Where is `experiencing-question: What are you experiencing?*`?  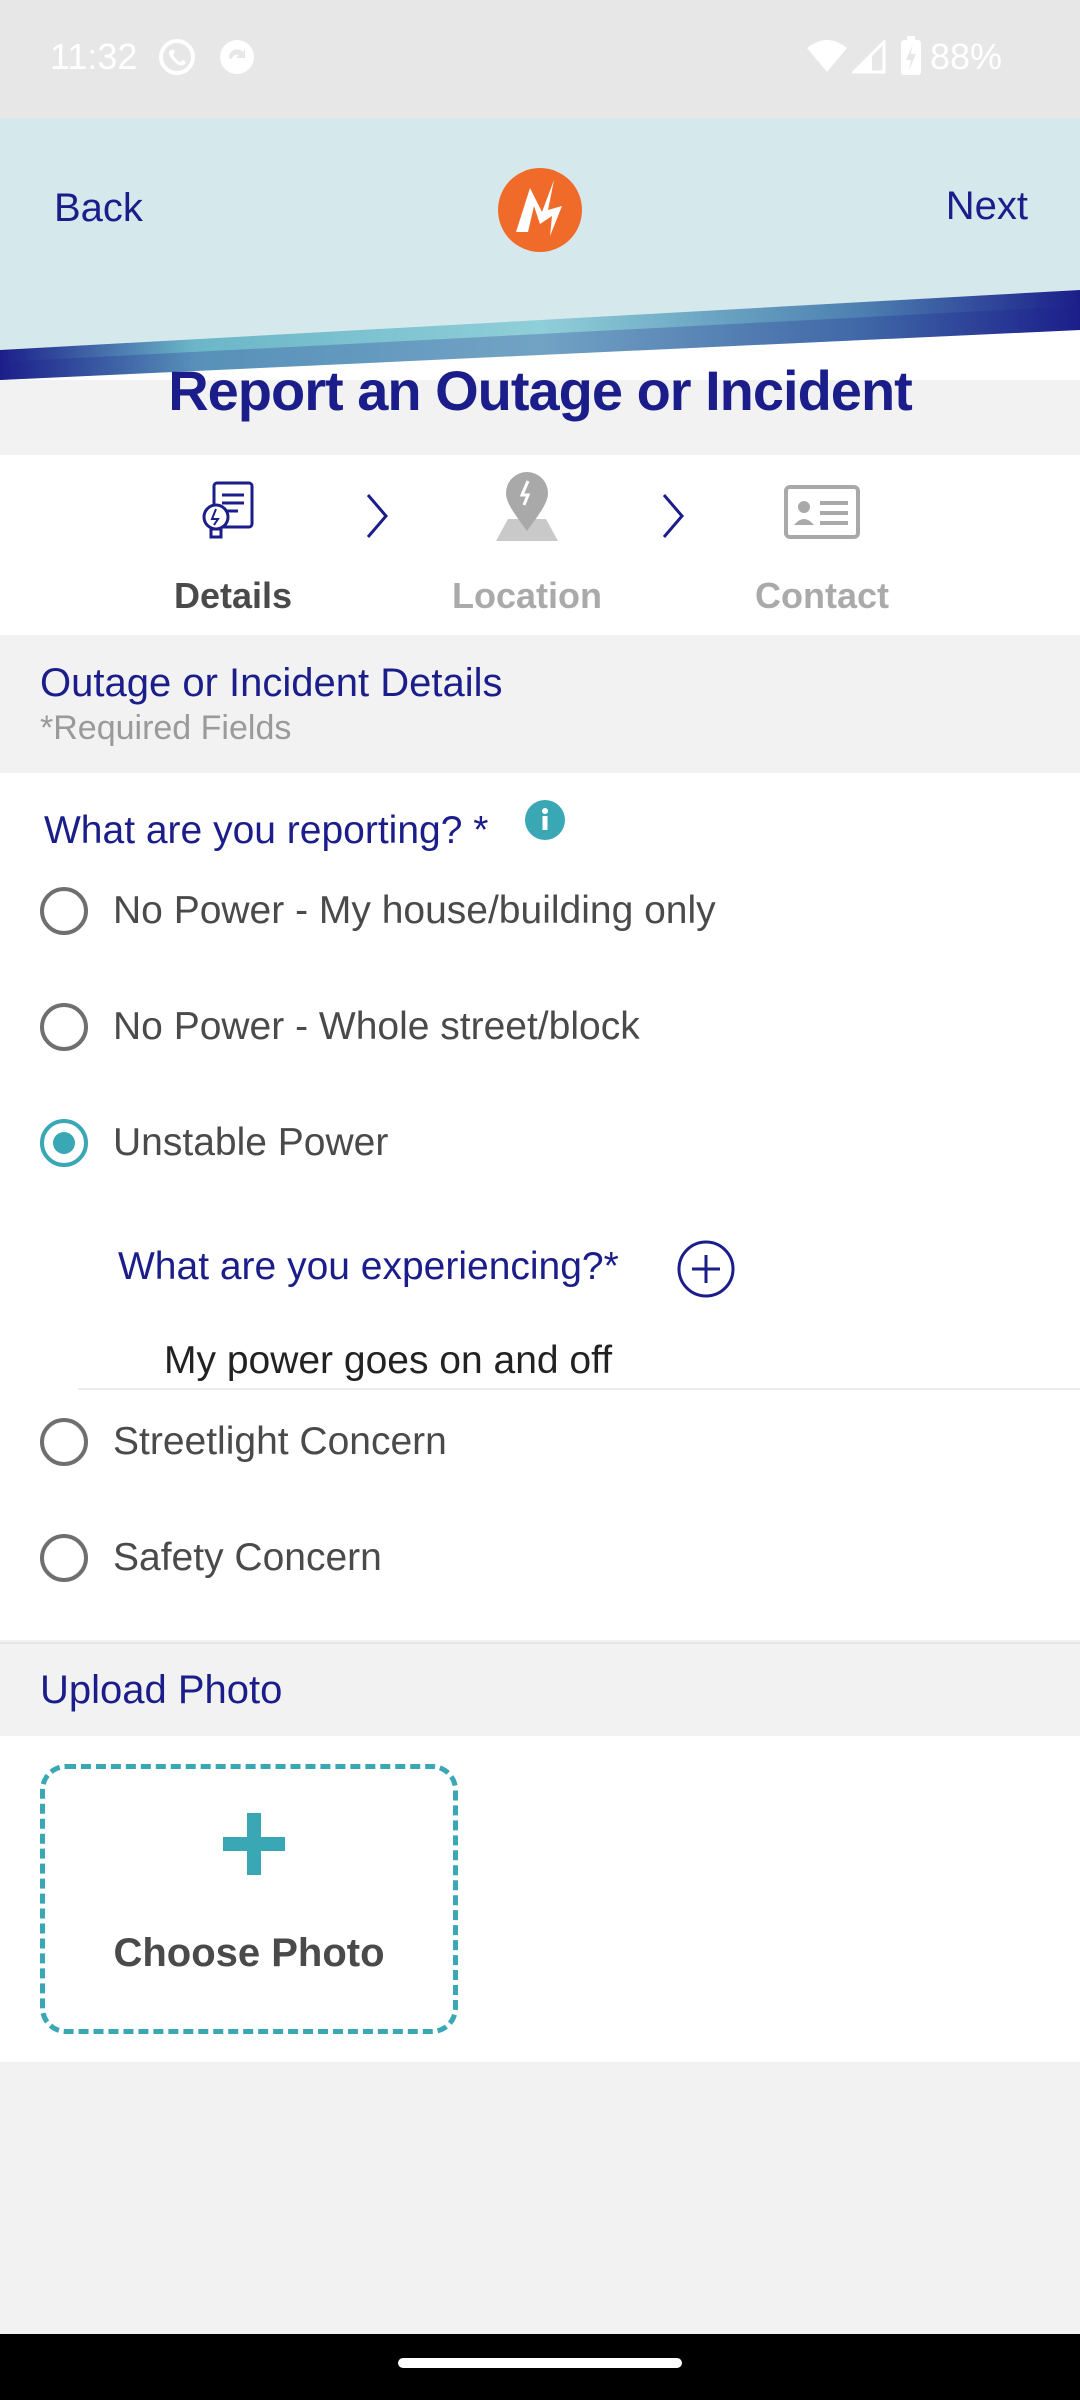 experiencing-question: What are you experiencing?* is located at coordinates (368, 1266).